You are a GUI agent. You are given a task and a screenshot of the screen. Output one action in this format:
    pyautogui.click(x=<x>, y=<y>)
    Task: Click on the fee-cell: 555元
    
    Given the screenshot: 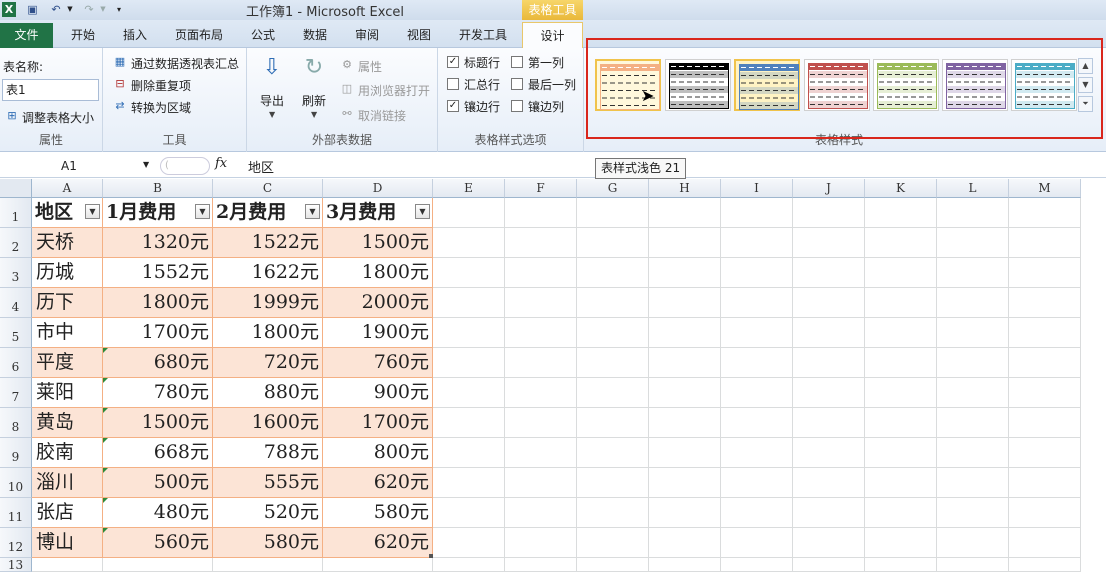 What is the action you would take?
    pyautogui.click(x=268, y=483)
    